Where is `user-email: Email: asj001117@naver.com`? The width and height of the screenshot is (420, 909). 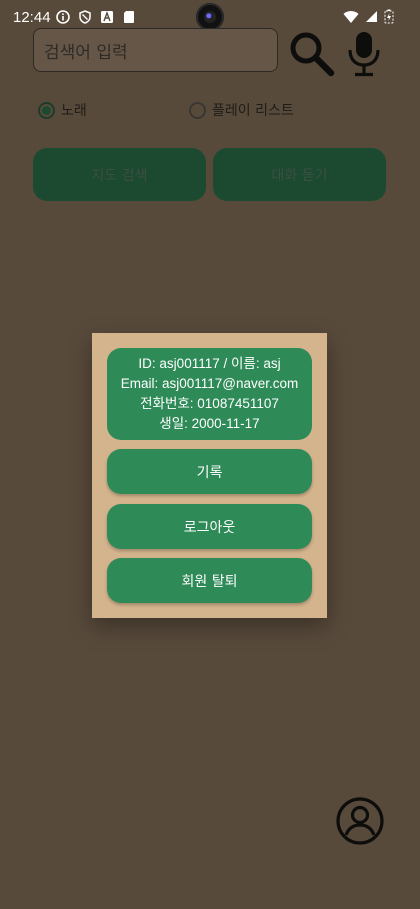
user-email: Email: asj001117@naver.com is located at coordinates (209, 383).